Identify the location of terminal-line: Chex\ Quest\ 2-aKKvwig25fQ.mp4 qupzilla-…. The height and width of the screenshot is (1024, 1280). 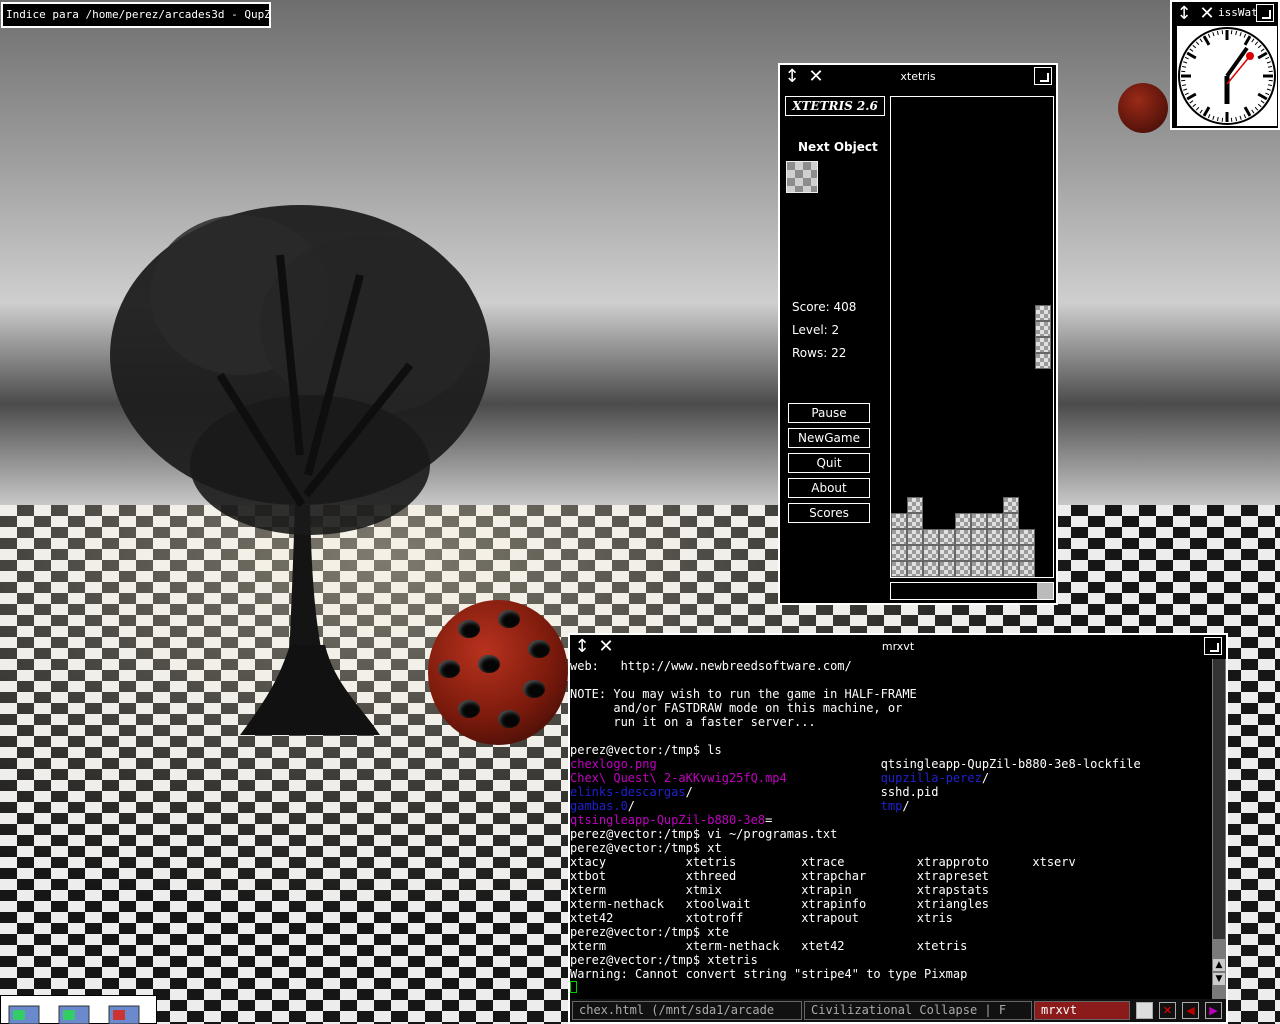
(780, 778).